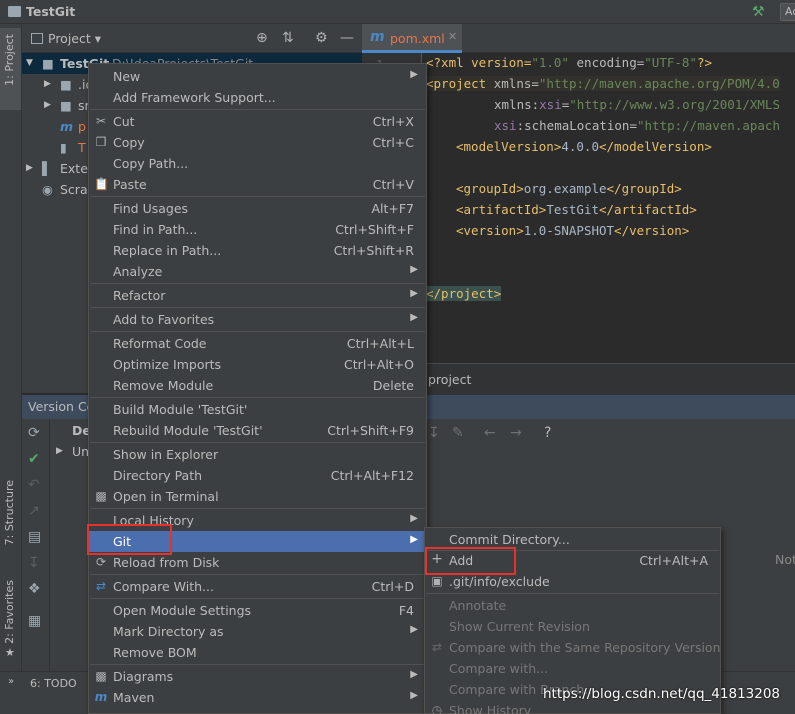 The width and height of the screenshot is (795, 714). I want to click on menu-item-analyze: Analyze ▶, so click(257, 271).